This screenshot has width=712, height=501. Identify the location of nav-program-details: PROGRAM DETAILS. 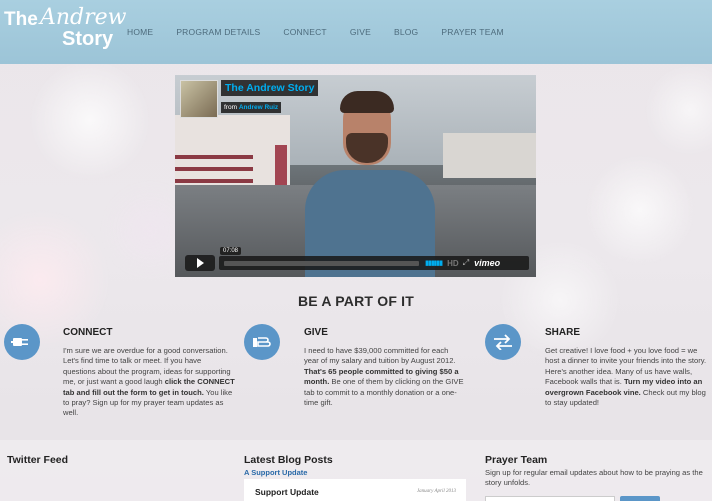
(218, 32).